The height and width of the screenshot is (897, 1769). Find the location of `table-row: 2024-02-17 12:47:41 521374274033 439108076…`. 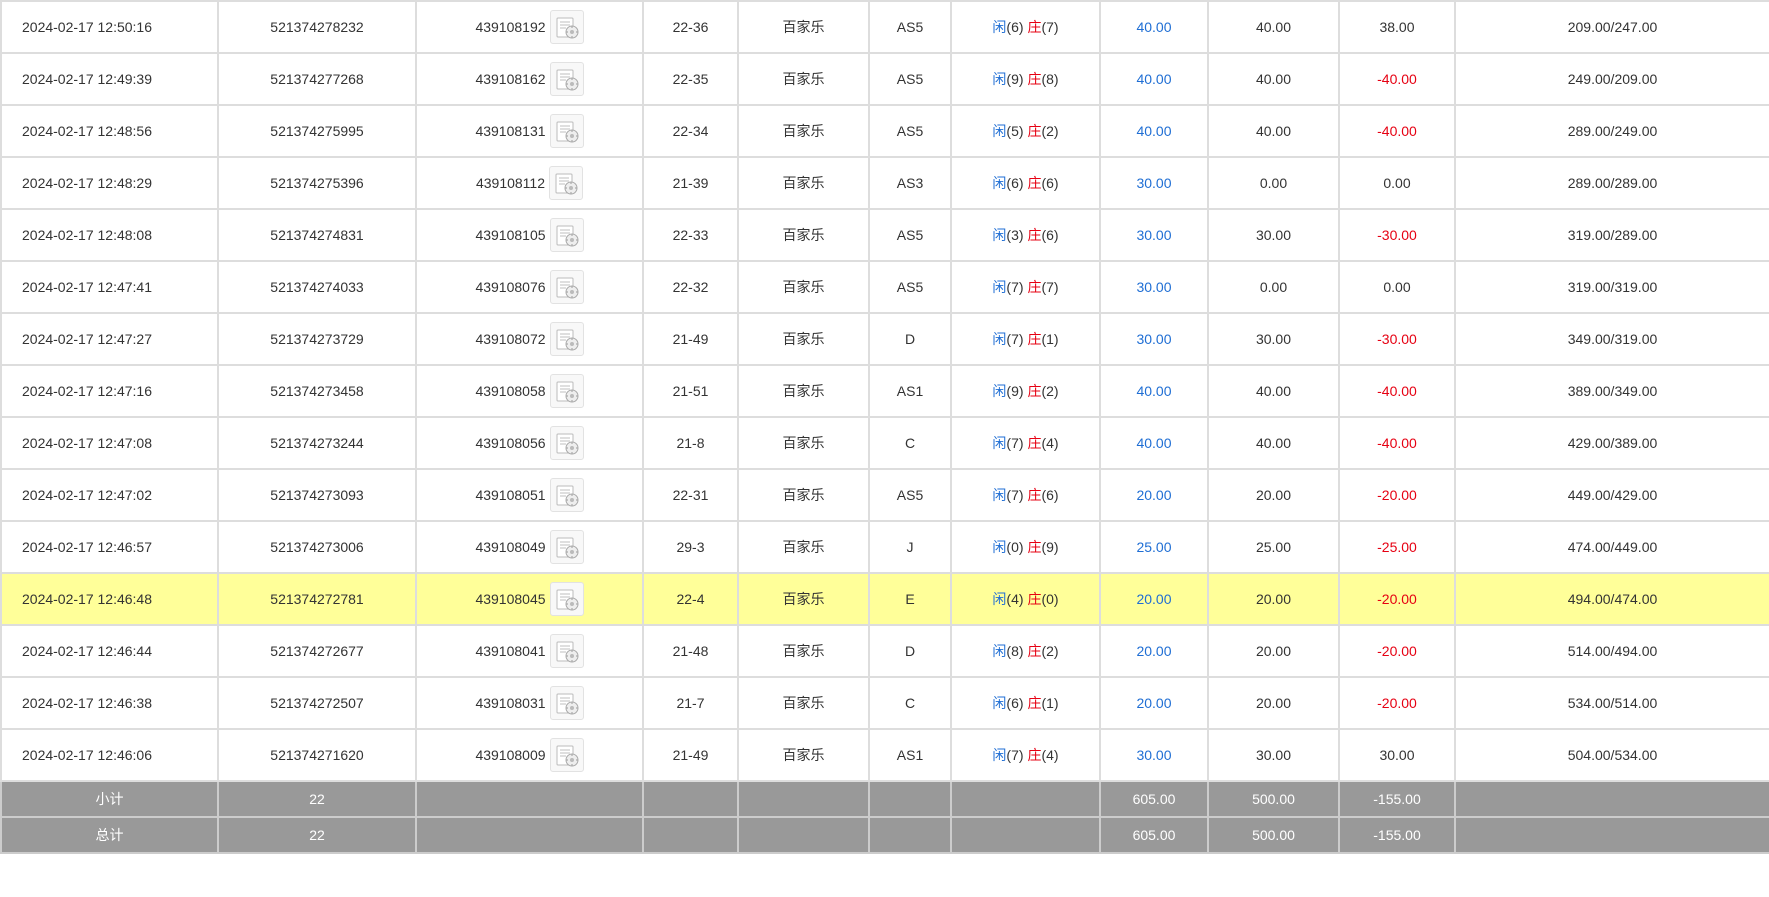

table-row: 2024-02-17 12:47:41 521374274033 439108076… is located at coordinates (884, 287).